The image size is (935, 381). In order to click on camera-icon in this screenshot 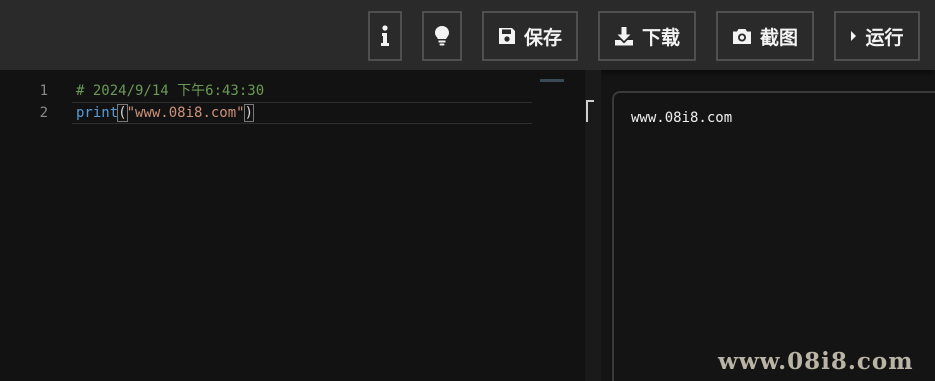, I will do `click(742, 36)`.